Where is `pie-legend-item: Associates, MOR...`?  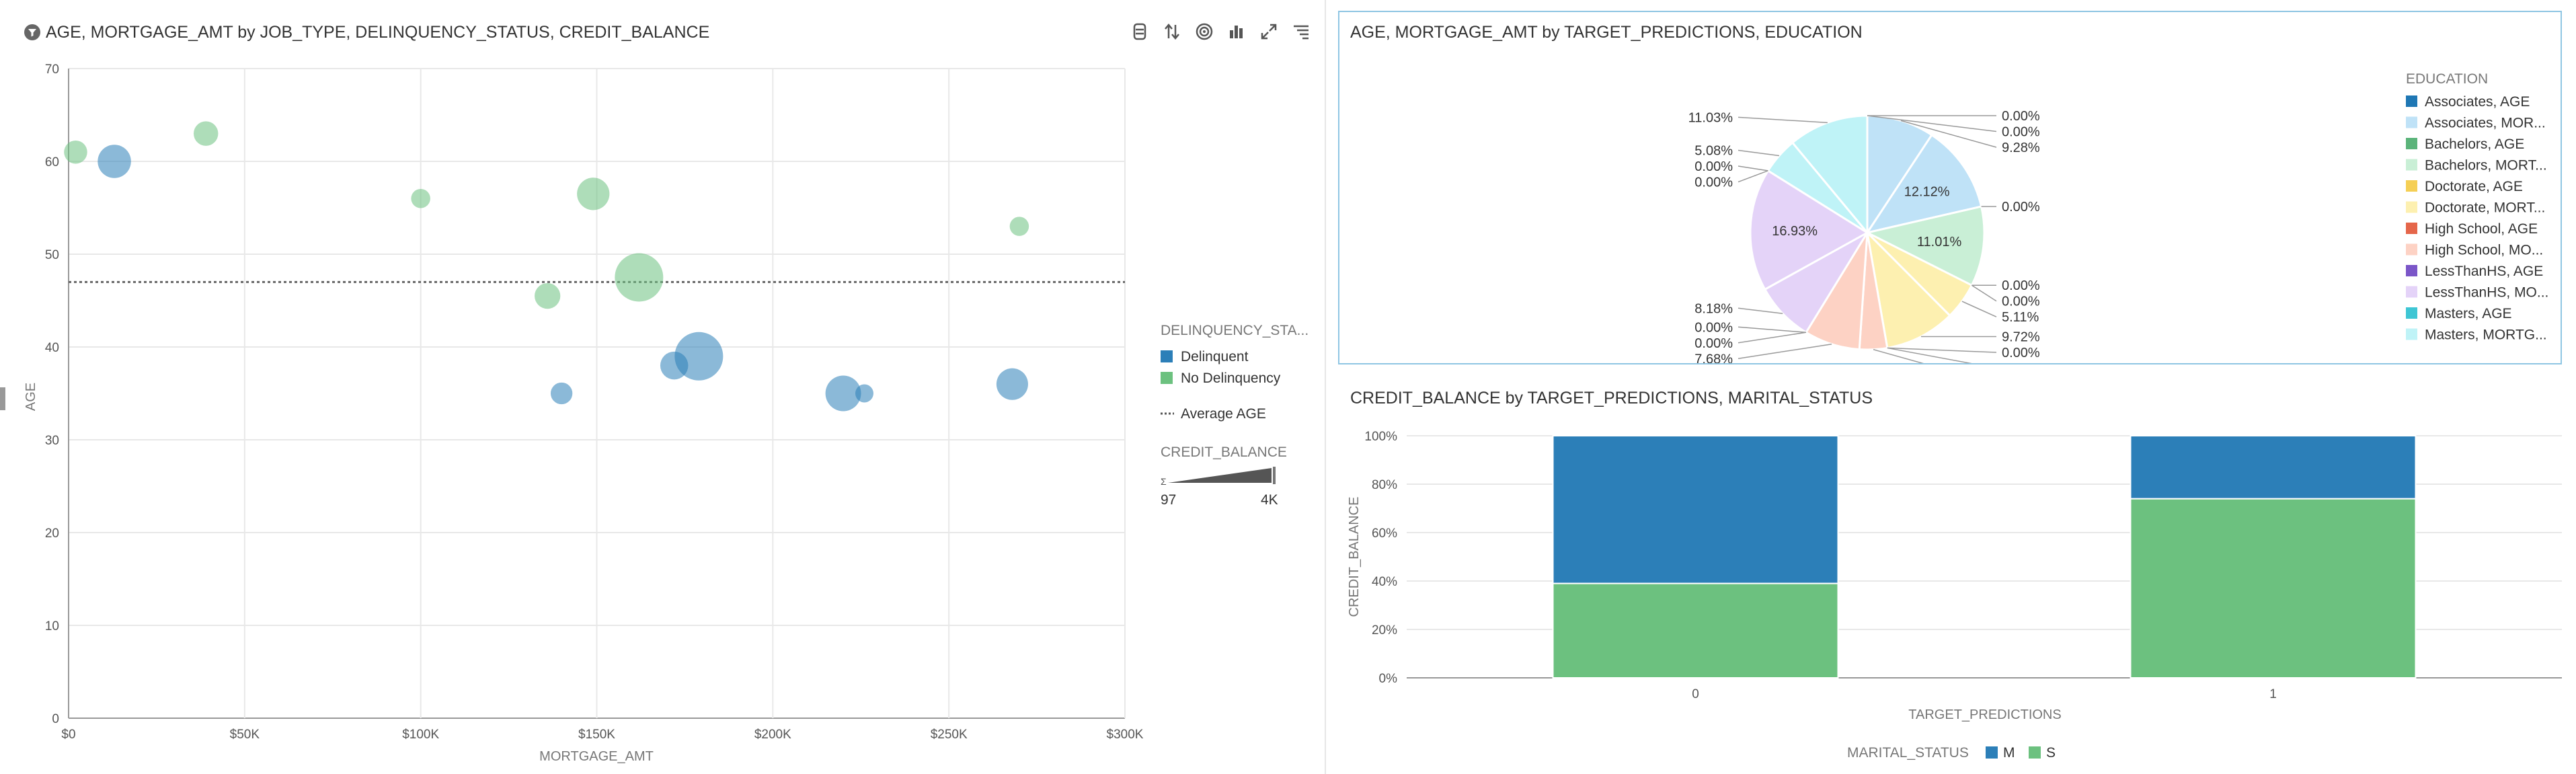
pie-legend-item: Associates, MOR... is located at coordinates (2485, 123).